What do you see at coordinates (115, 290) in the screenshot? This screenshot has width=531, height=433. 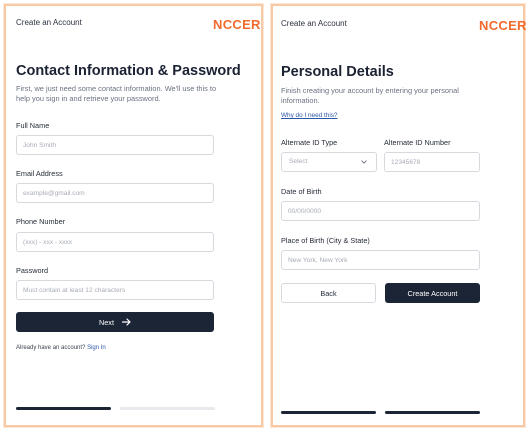 I see `password-input` at bounding box center [115, 290].